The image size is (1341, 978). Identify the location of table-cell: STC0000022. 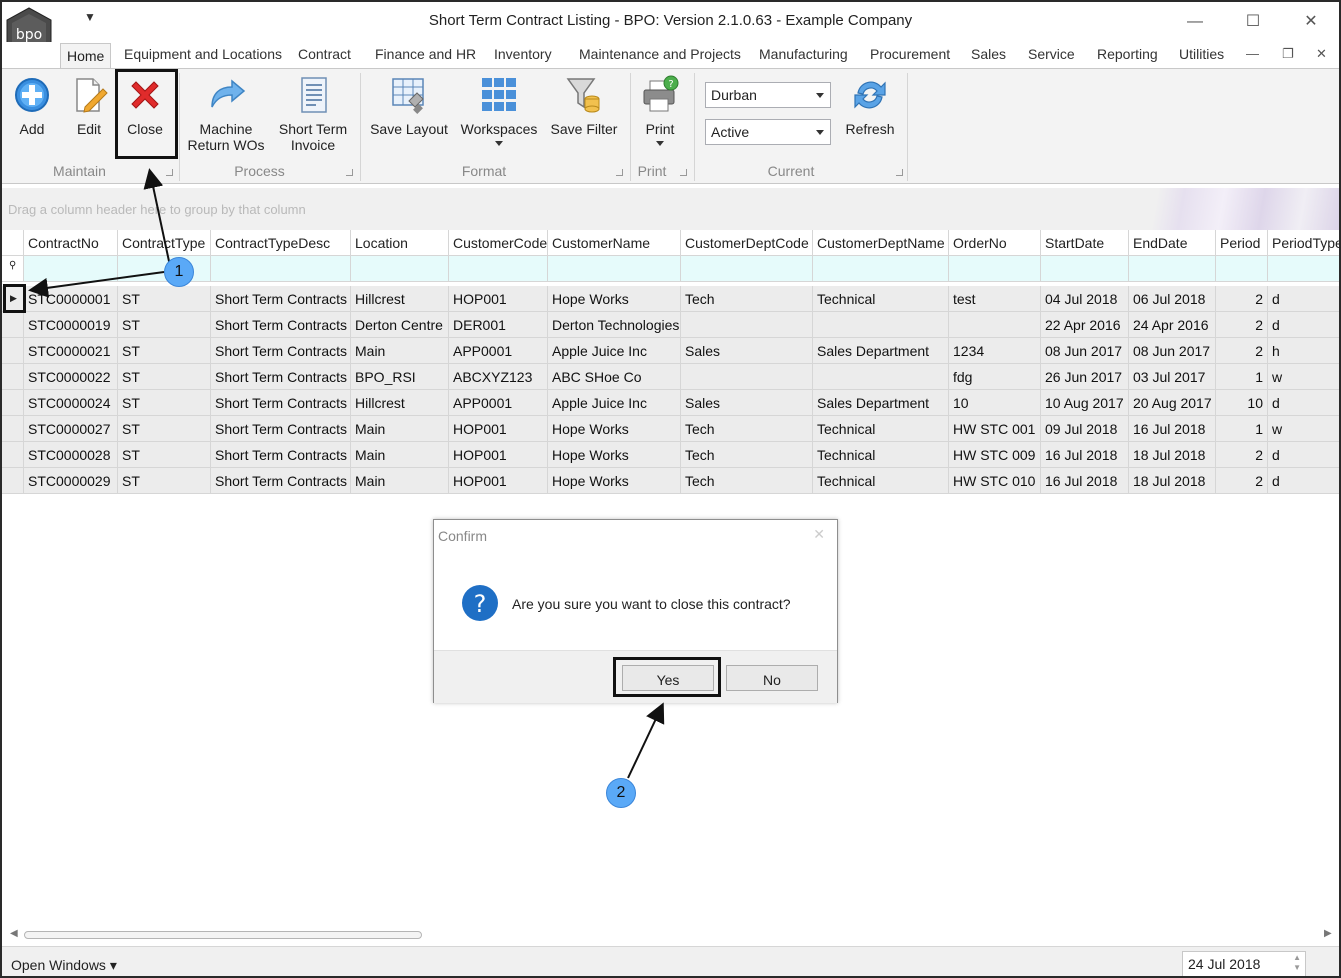
(71, 377).